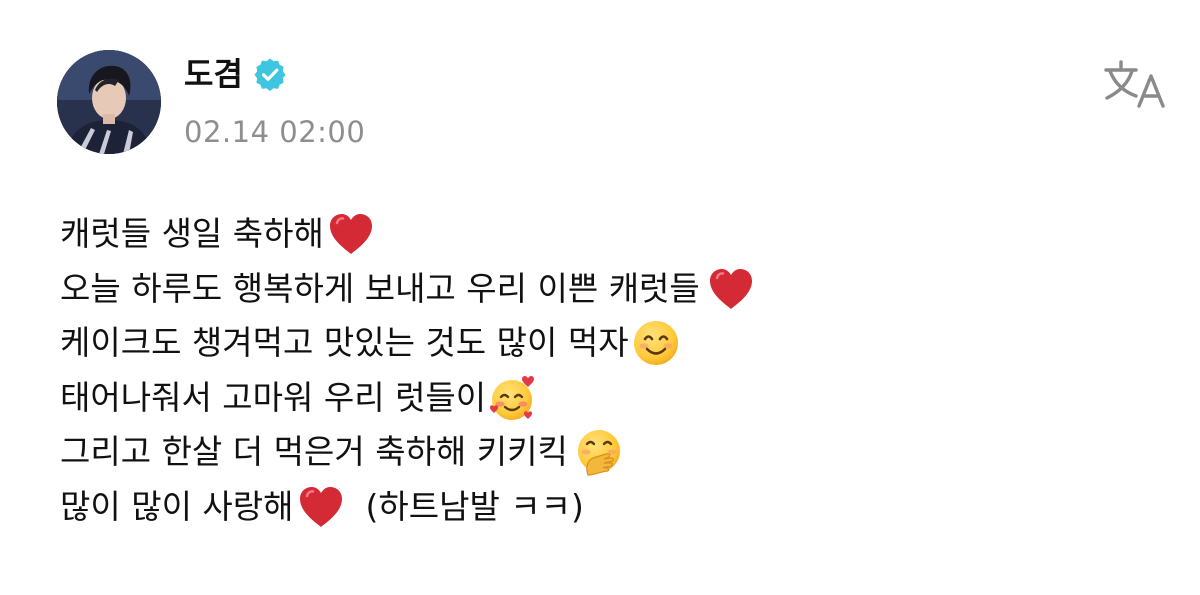 This screenshot has height=595, width=1200. I want to click on profile-photo-icon, so click(109, 102).